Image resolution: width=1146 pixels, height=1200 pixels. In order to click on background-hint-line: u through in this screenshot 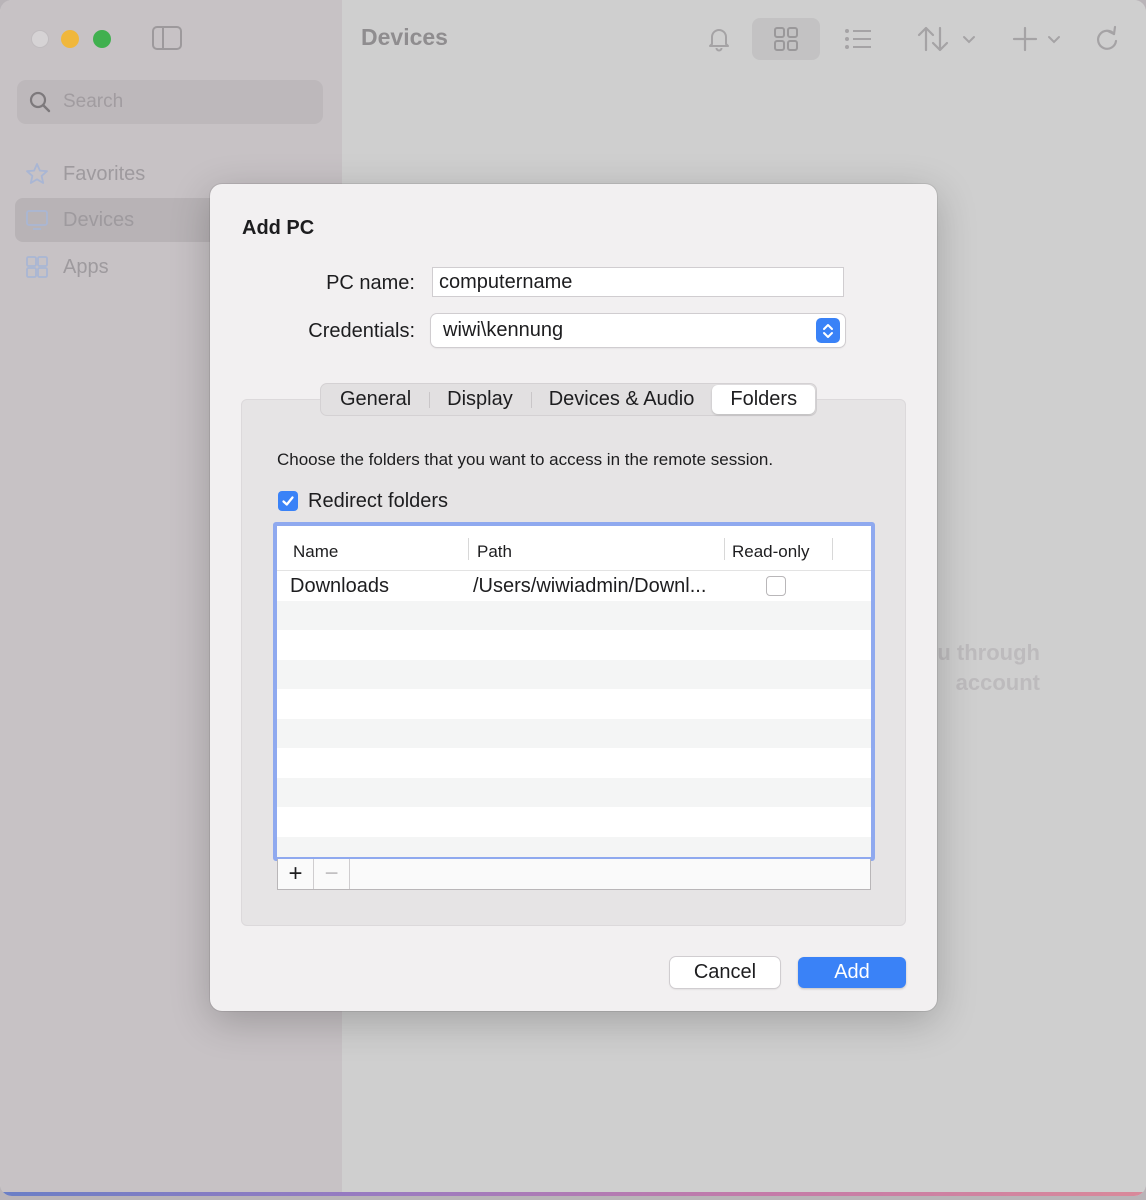, I will do `click(988, 652)`.